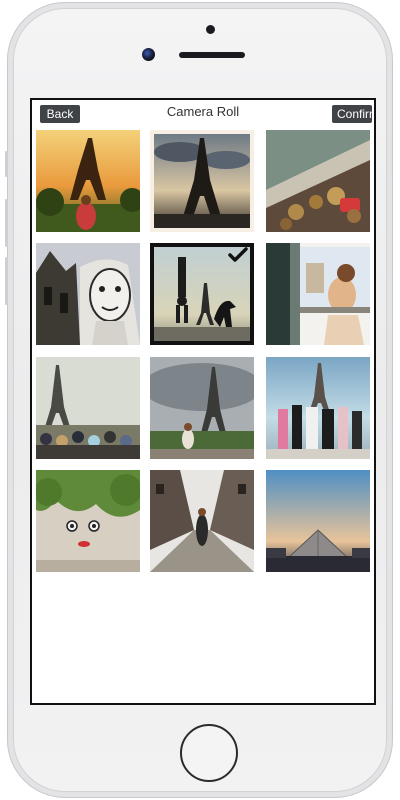 The image size is (400, 800). Describe the element at coordinates (238, 254) in the screenshot. I see `checkmark-icon` at that location.